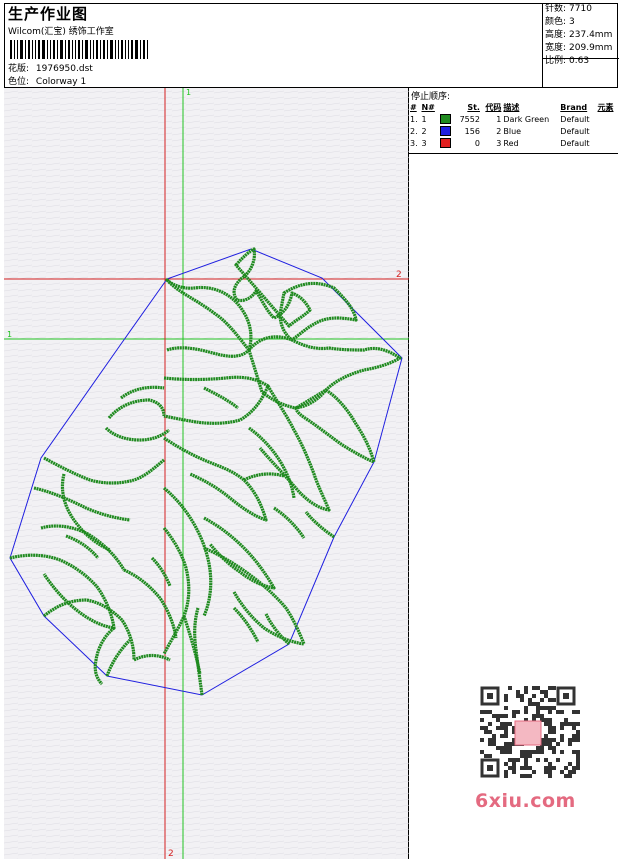  What do you see at coordinates (19, 69) in the screenshot?
I see `design-file-label: 花版:` at bounding box center [19, 69].